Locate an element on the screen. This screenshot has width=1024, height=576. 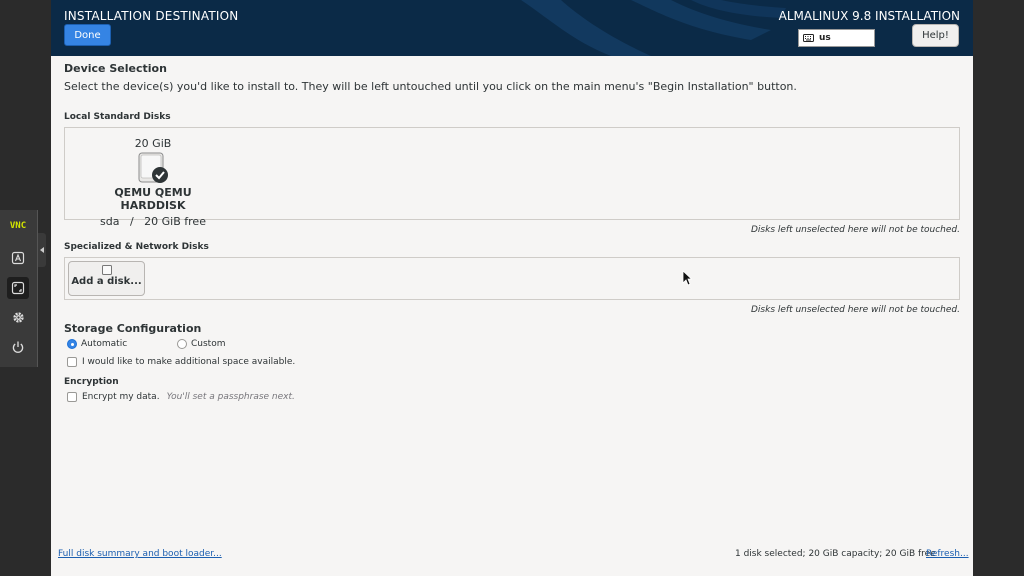
power-icon is located at coordinates (18, 347).